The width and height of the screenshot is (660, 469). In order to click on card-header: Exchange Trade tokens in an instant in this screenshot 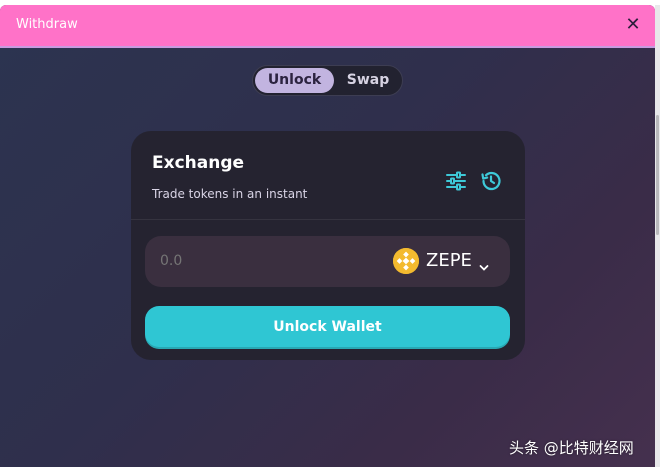, I will do `click(328, 175)`.